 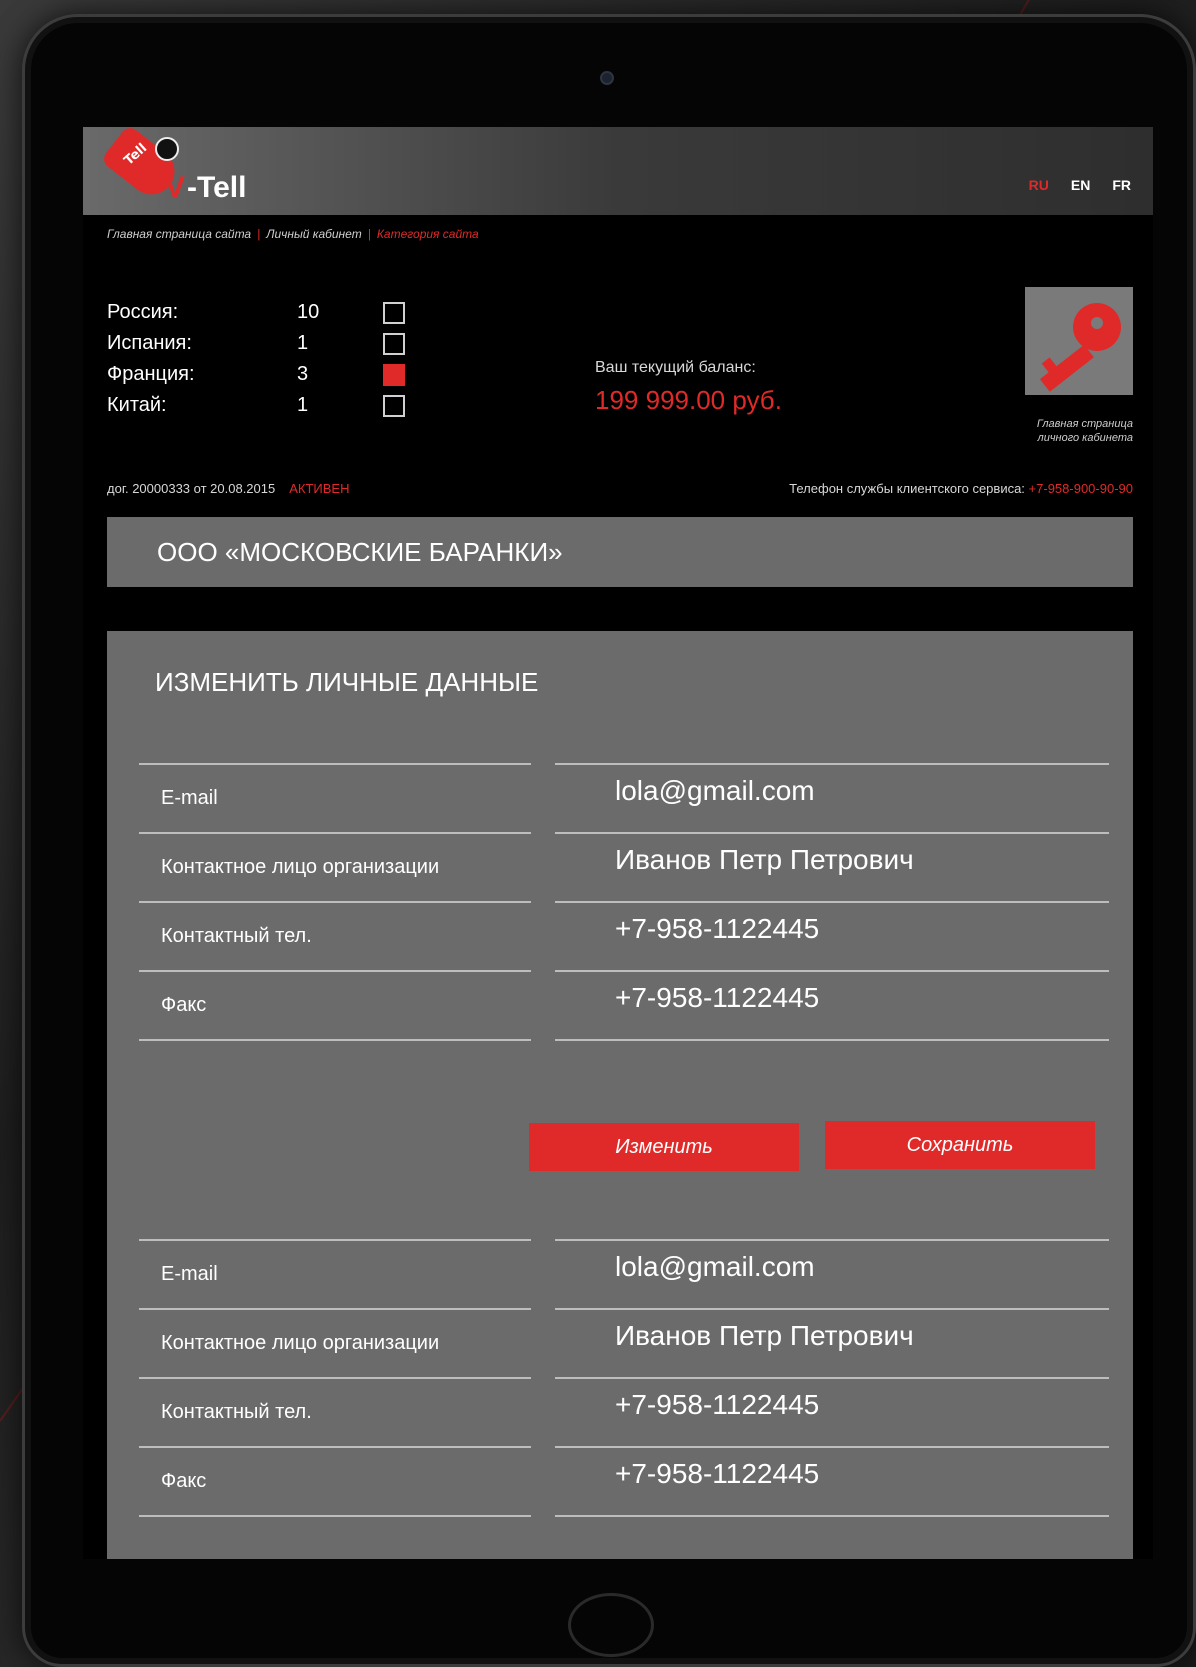 What do you see at coordinates (179, 234) in the screenshot?
I see `breadcrumb-home: Главная страница сайта` at bounding box center [179, 234].